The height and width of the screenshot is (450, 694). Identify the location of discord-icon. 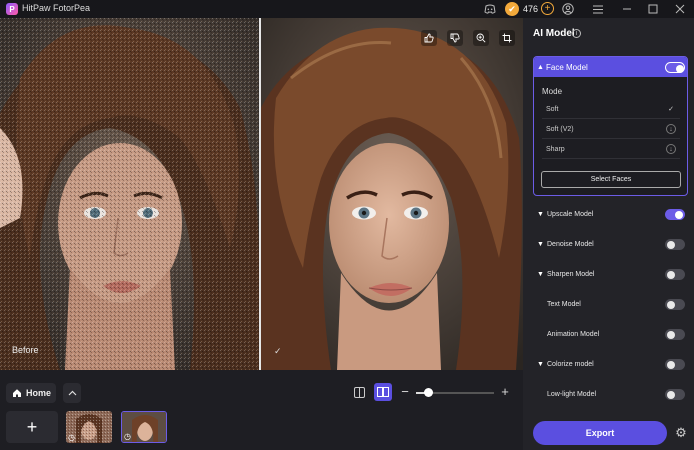
(490, 9).